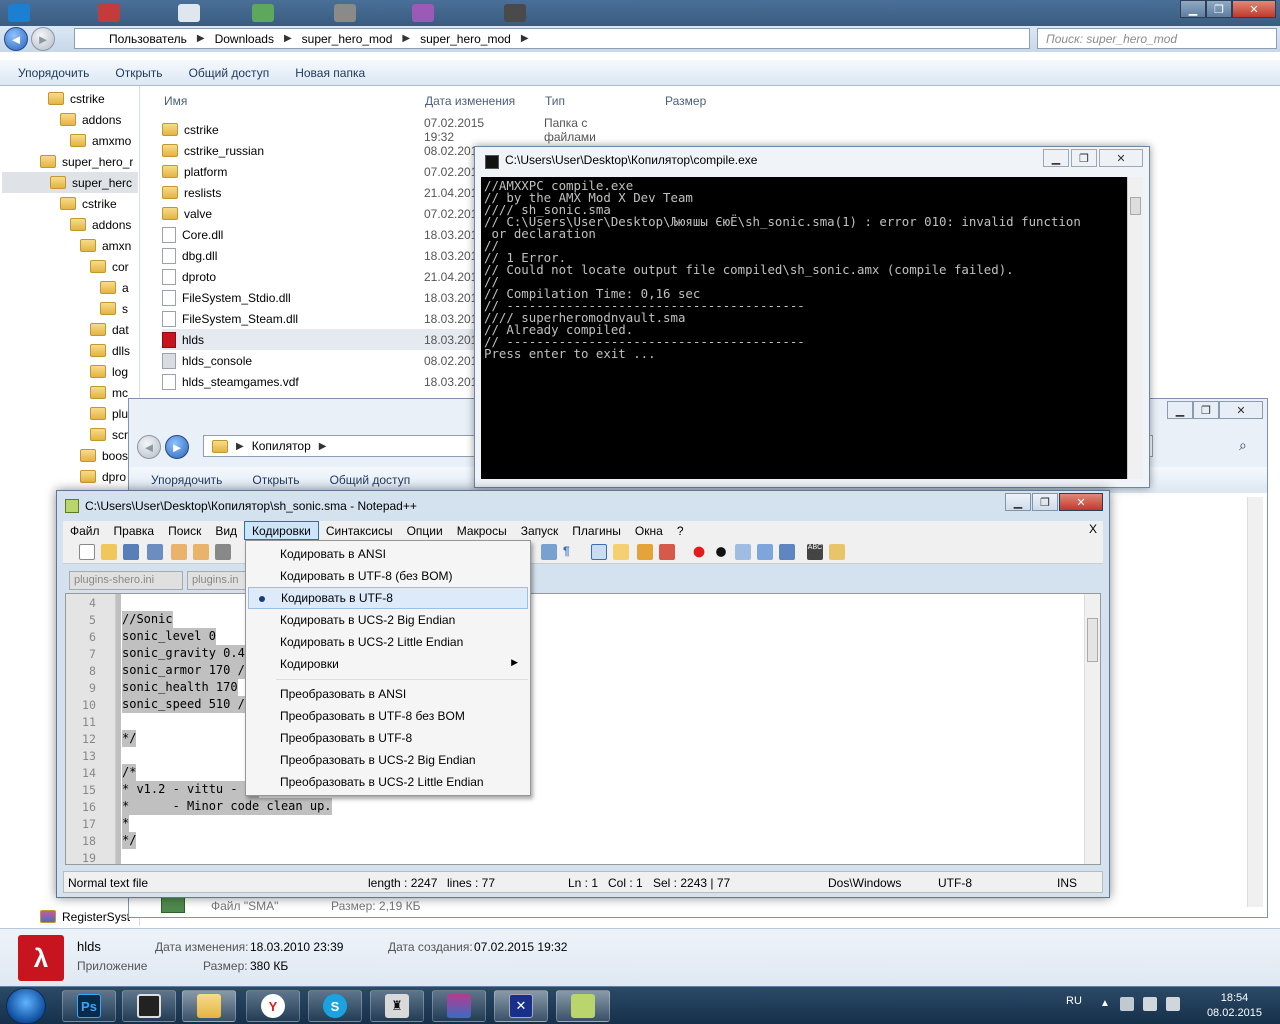  I want to click on open-file-icon, so click(109, 552).